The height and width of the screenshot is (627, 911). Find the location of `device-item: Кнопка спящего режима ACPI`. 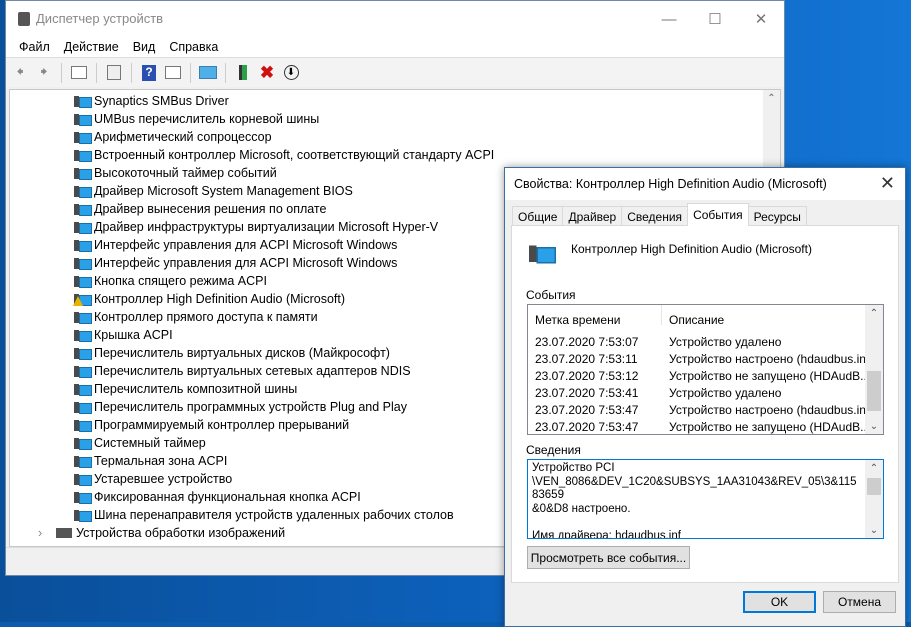

device-item: Кнопка спящего режима ACPI is located at coordinates (170, 281).